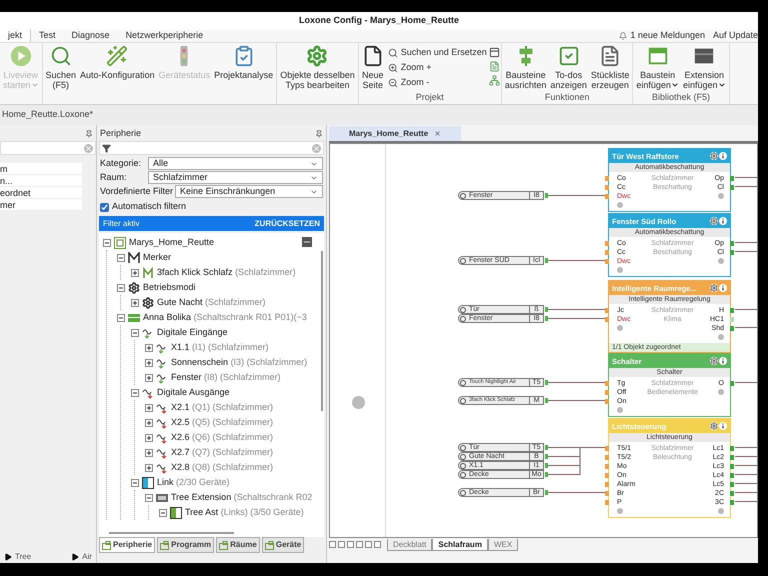 The image size is (768, 576). What do you see at coordinates (193, 393) in the screenshot?
I see `tree-item: Digitale Ausgänge` at bounding box center [193, 393].